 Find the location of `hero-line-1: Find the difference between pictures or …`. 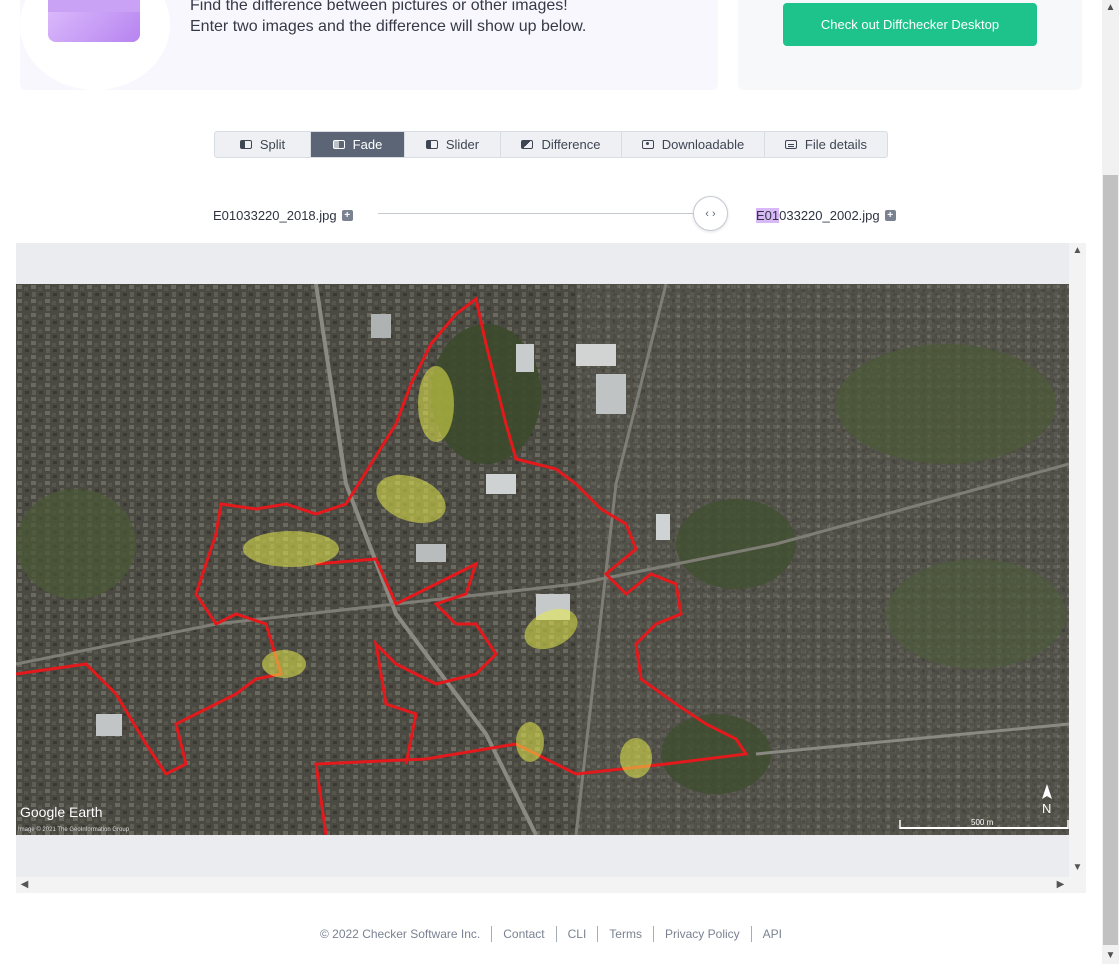

hero-line-1: Find the difference between pictures or … is located at coordinates (379, 7).